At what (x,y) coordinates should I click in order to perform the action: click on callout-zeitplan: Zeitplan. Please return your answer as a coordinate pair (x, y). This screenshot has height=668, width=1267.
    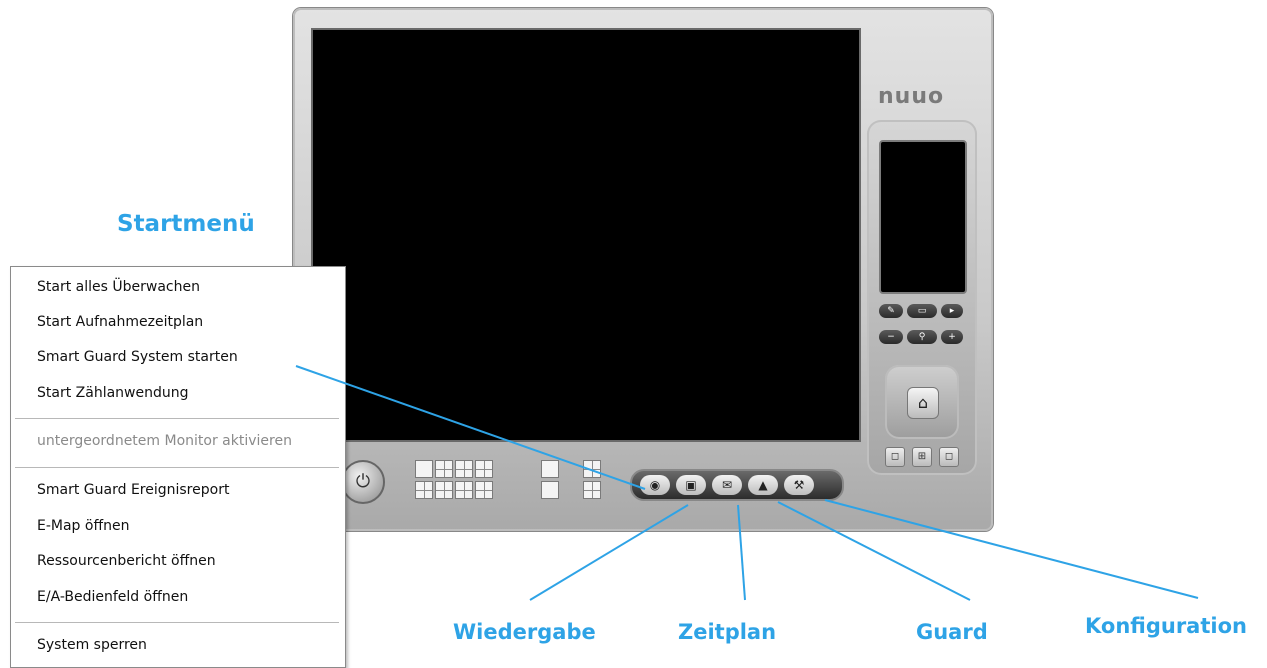
    Looking at the image, I should click on (727, 632).